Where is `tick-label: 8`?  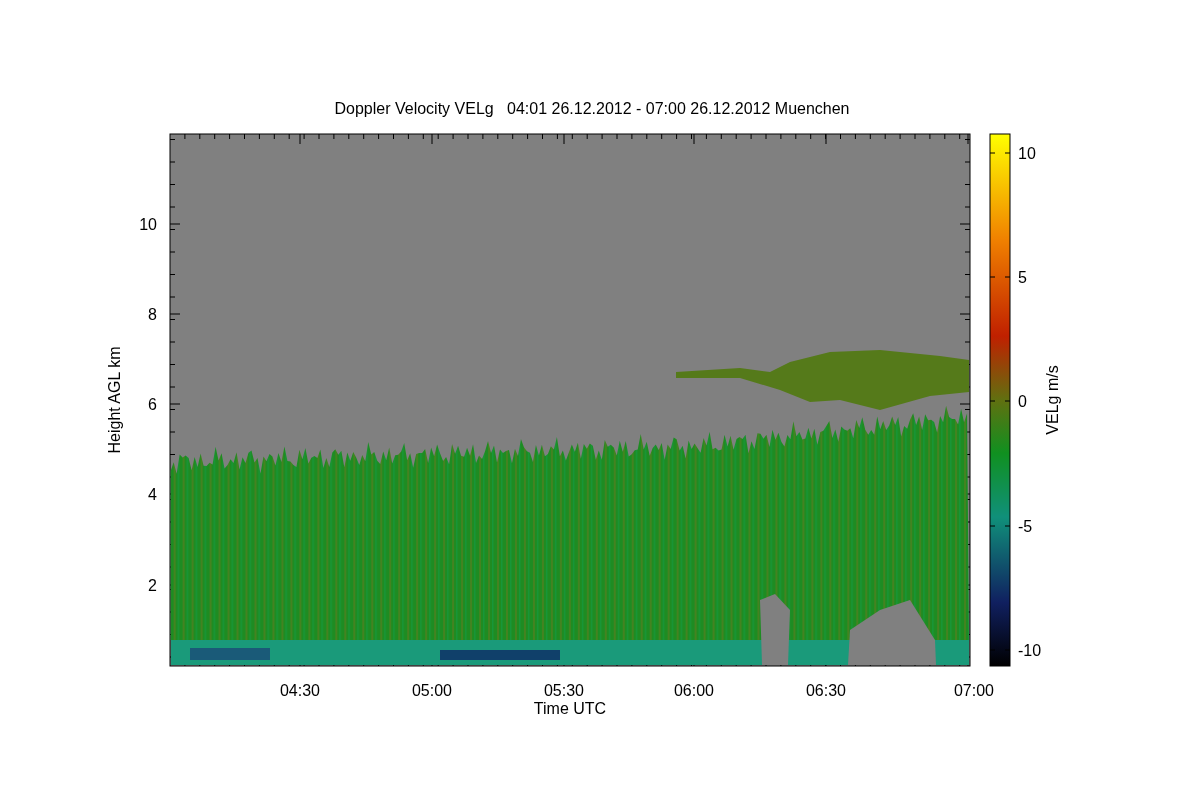 tick-label: 8 is located at coordinates (152, 314).